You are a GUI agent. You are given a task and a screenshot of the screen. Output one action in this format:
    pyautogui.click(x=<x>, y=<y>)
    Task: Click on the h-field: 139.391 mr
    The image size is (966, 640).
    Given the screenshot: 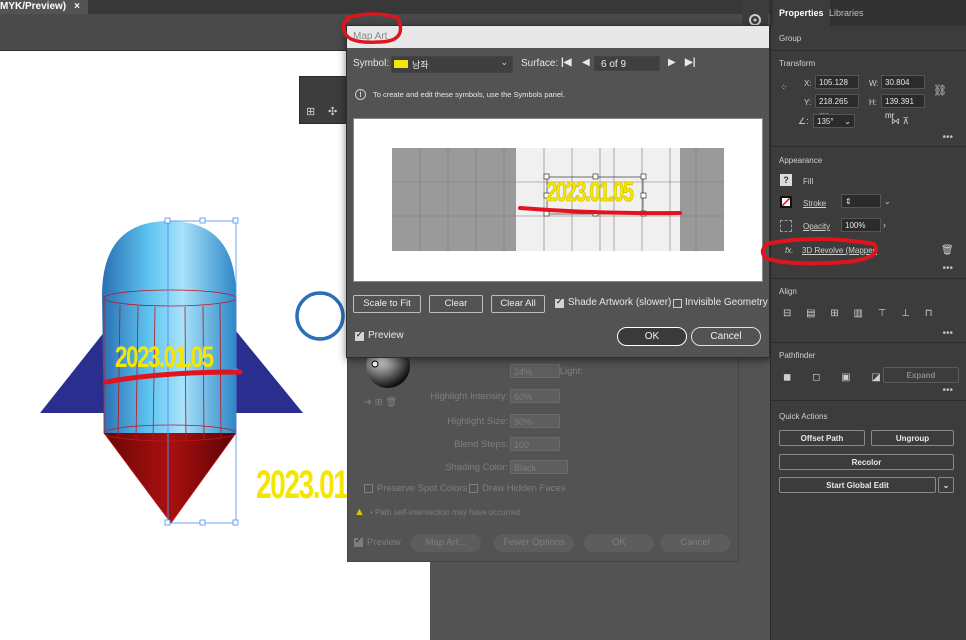 What is the action you would take?
    pyautogui.click(x=903, y=107)
    